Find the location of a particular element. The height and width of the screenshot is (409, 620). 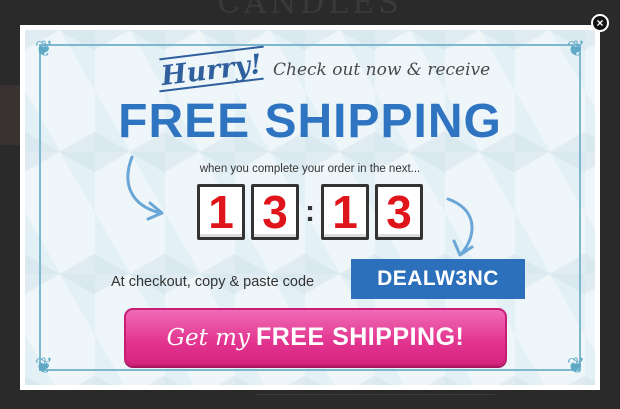

cta-script-text: Get my is located at coordinates (208, 338).